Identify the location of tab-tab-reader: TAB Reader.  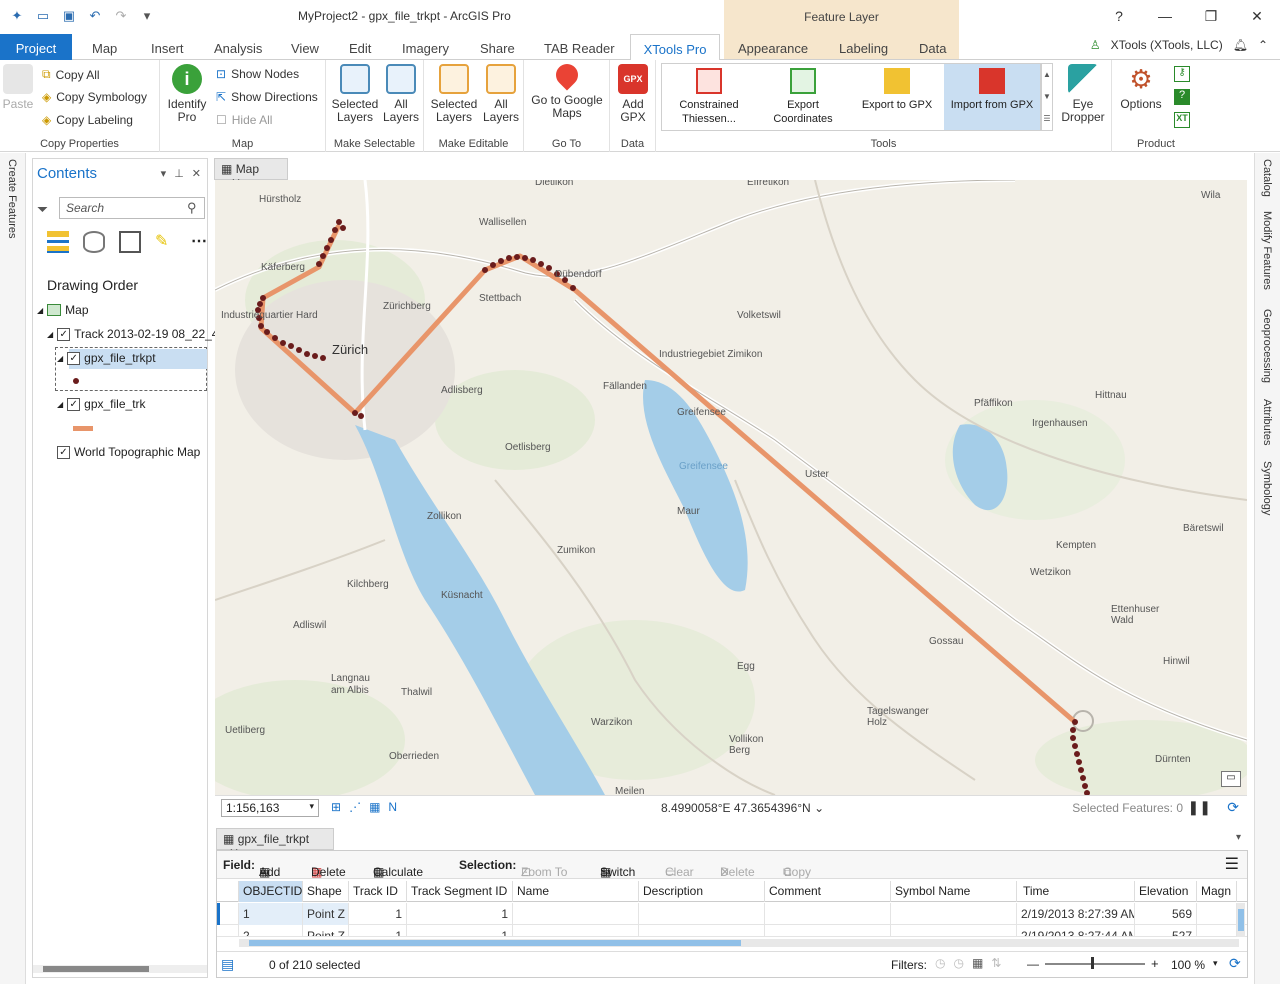
(579, 47).